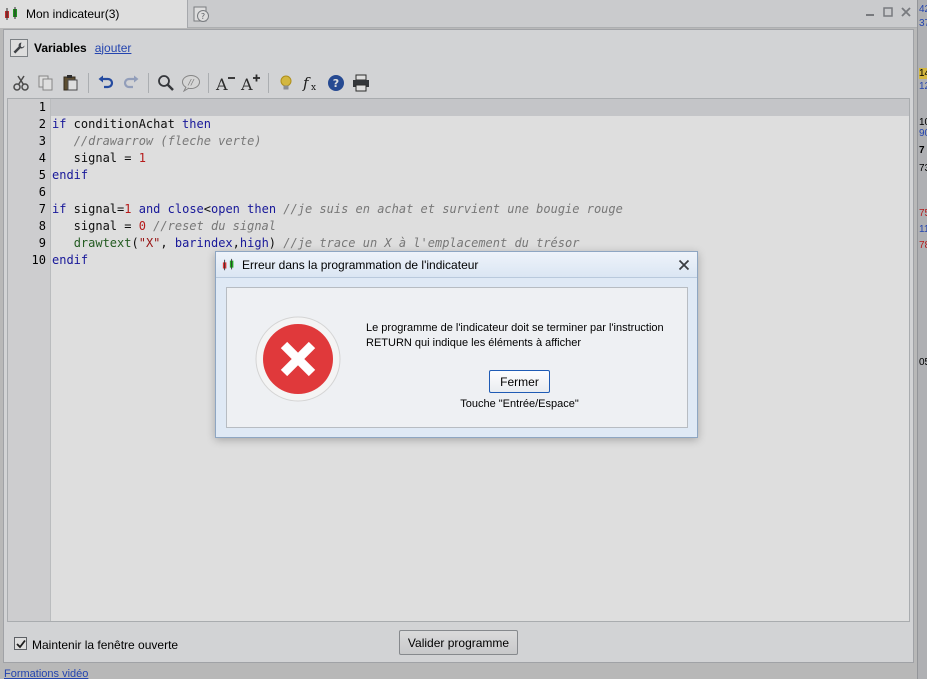 The width and height of the screenshot is (927, 679). Describe the element at coordinates (519, 404) in the screenshot. I see `keyboard-hint: Touche "Entrée/Espace"` at that location.